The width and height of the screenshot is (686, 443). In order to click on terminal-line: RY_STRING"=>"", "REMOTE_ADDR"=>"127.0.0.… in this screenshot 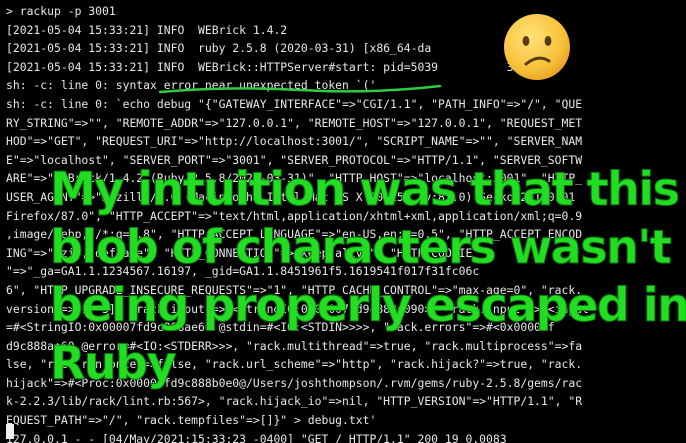, I will do `click(294, 122)`.